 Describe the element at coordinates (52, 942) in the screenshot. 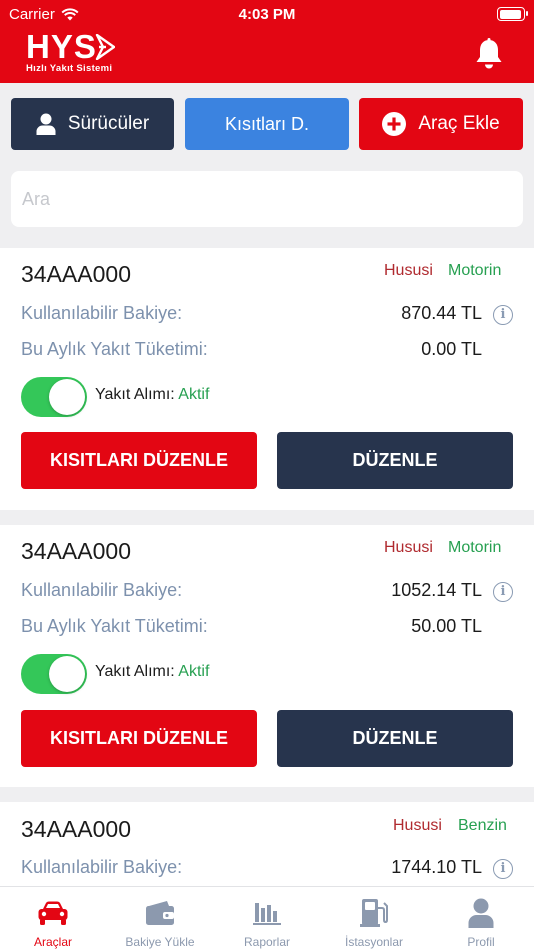

I see `tab-label: Araçlar` at that location.